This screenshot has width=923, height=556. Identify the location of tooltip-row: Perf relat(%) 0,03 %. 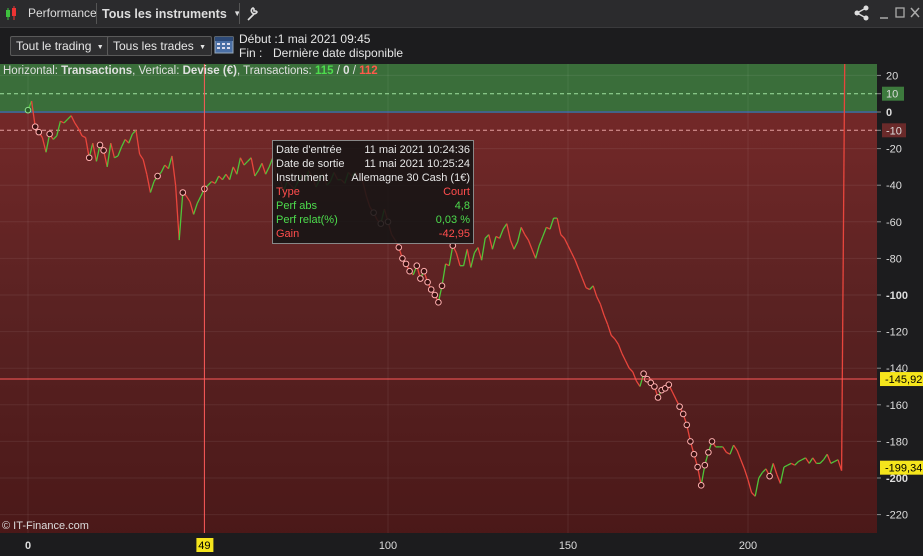
(373, 220).